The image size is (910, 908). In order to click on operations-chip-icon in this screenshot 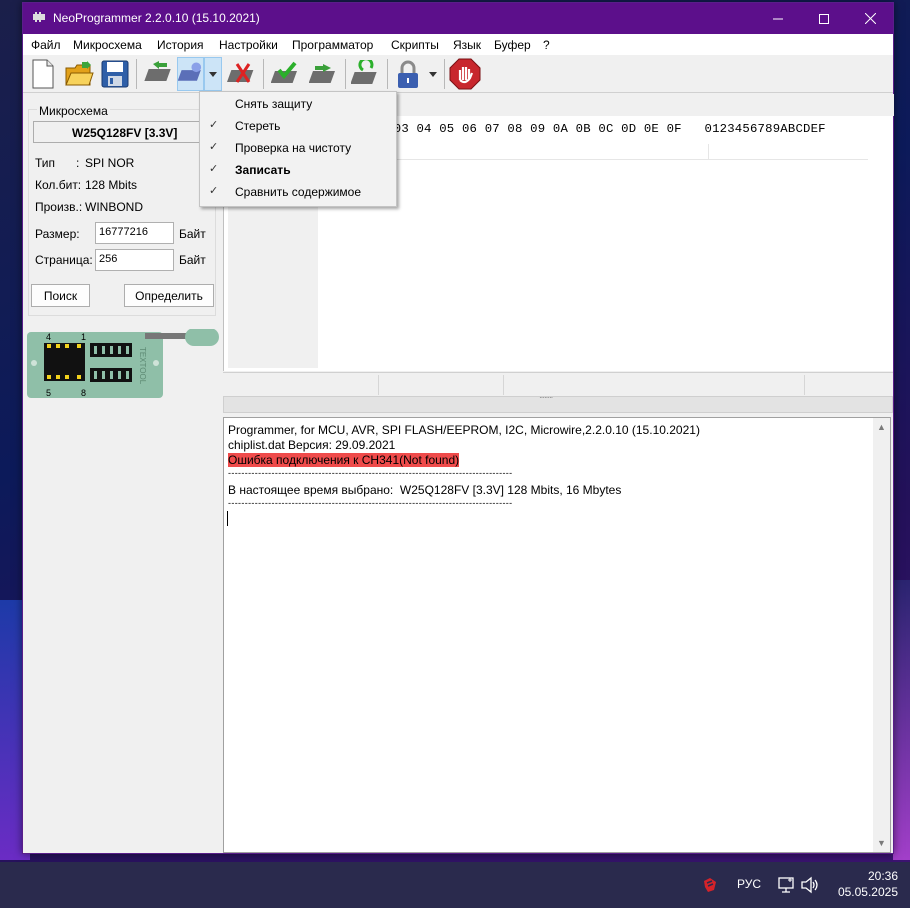, I will do `click(190, 71)`.